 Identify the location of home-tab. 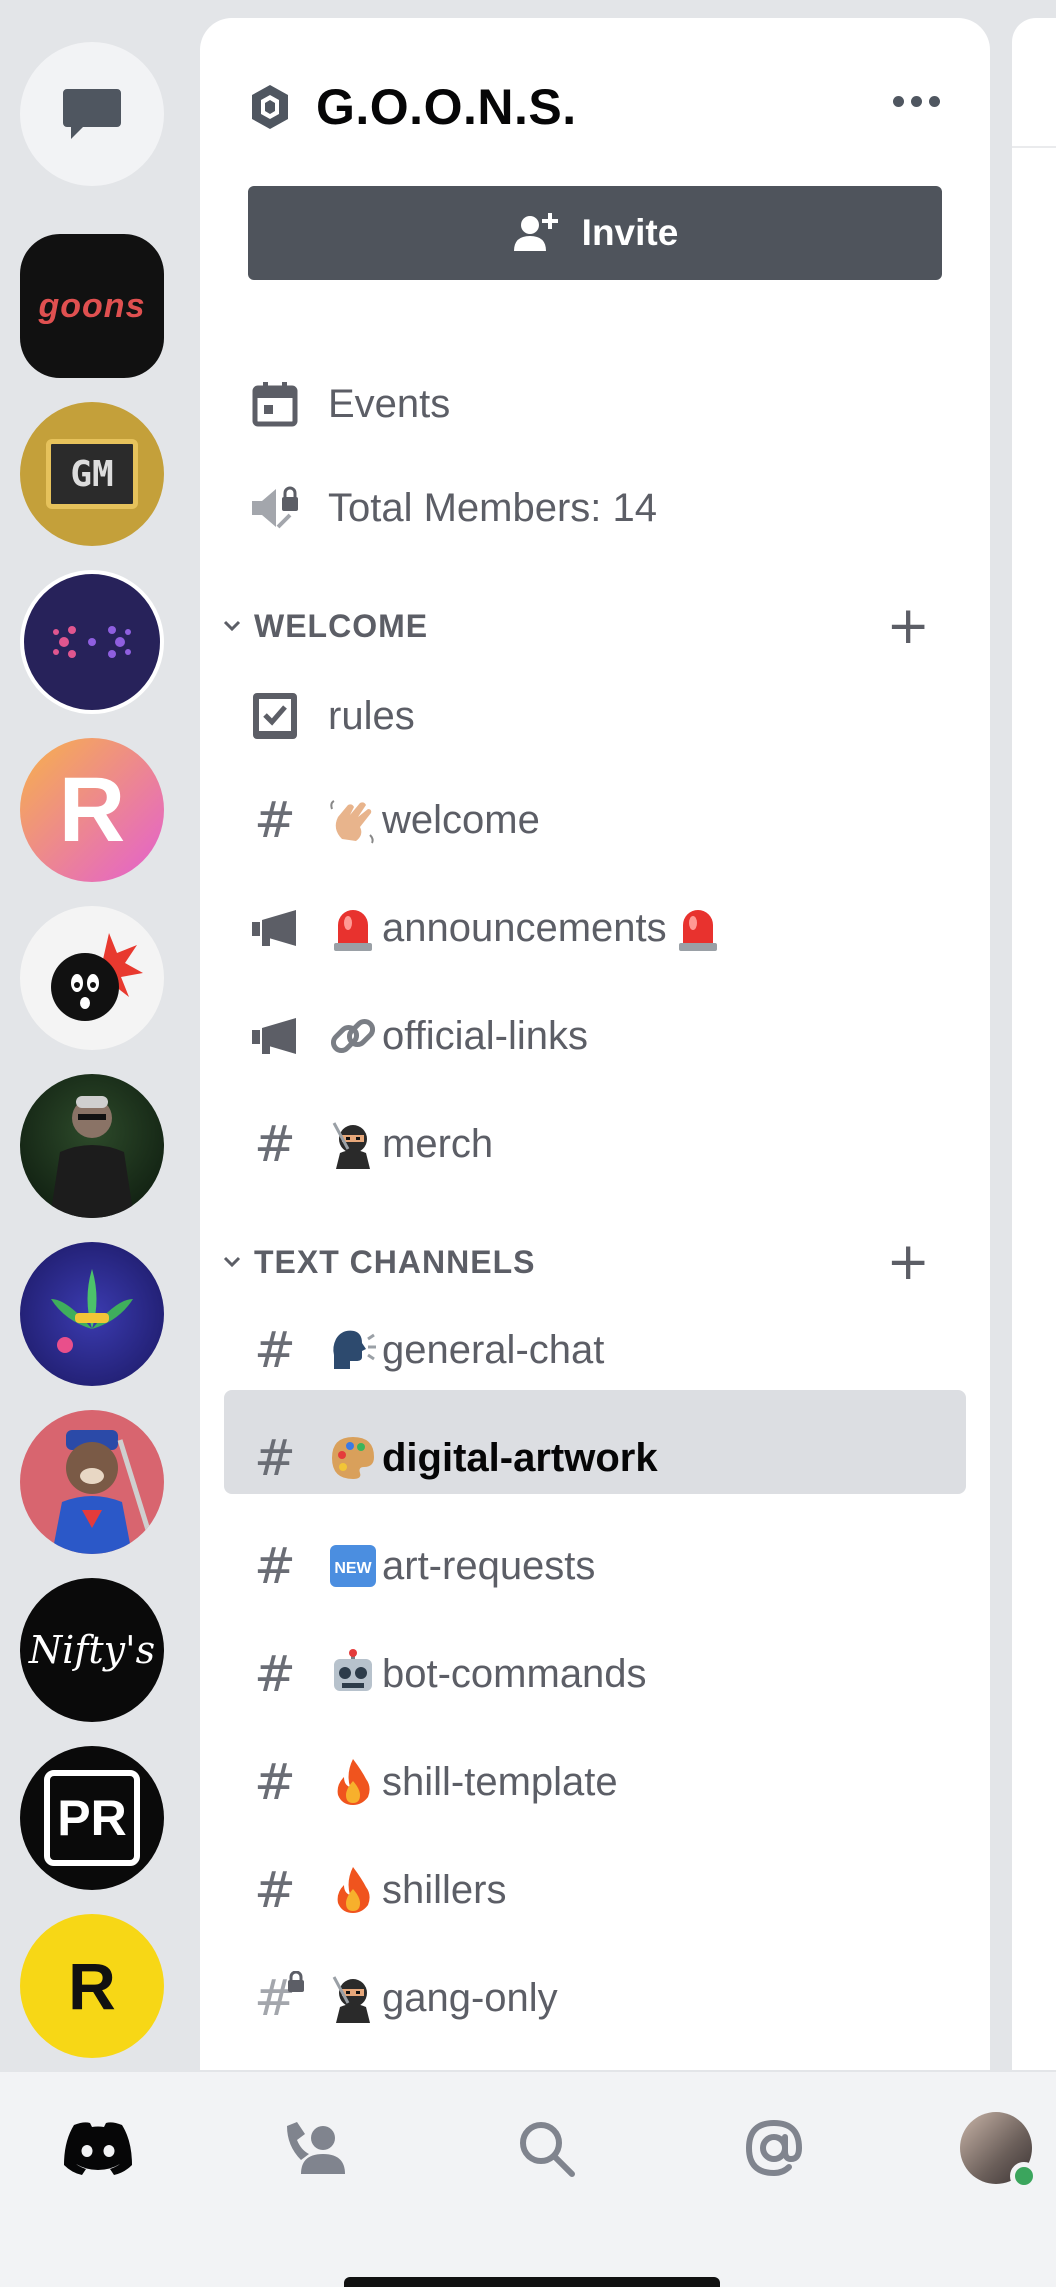
(98, 2148).